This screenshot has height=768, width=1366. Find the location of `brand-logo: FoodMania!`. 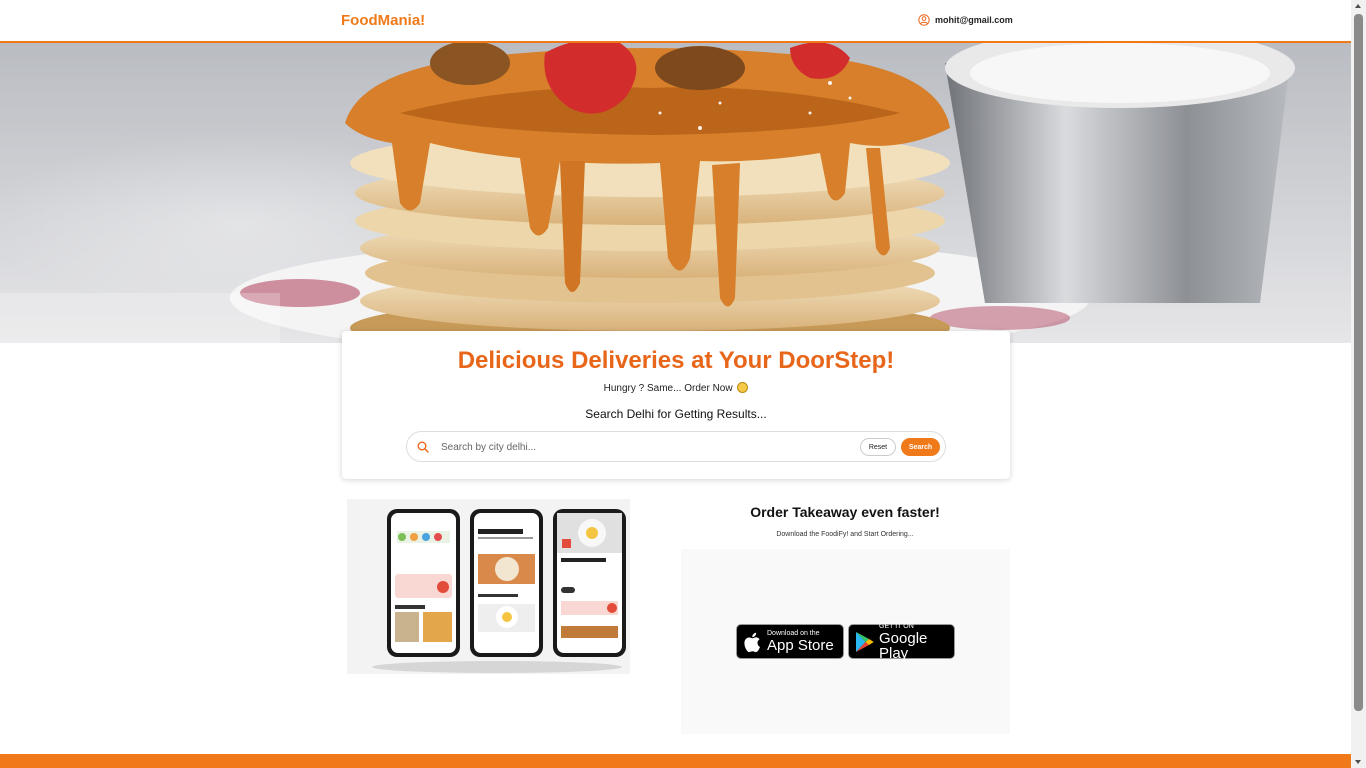

brand-logo: FoodMania! is located at coordinates (383, 20).